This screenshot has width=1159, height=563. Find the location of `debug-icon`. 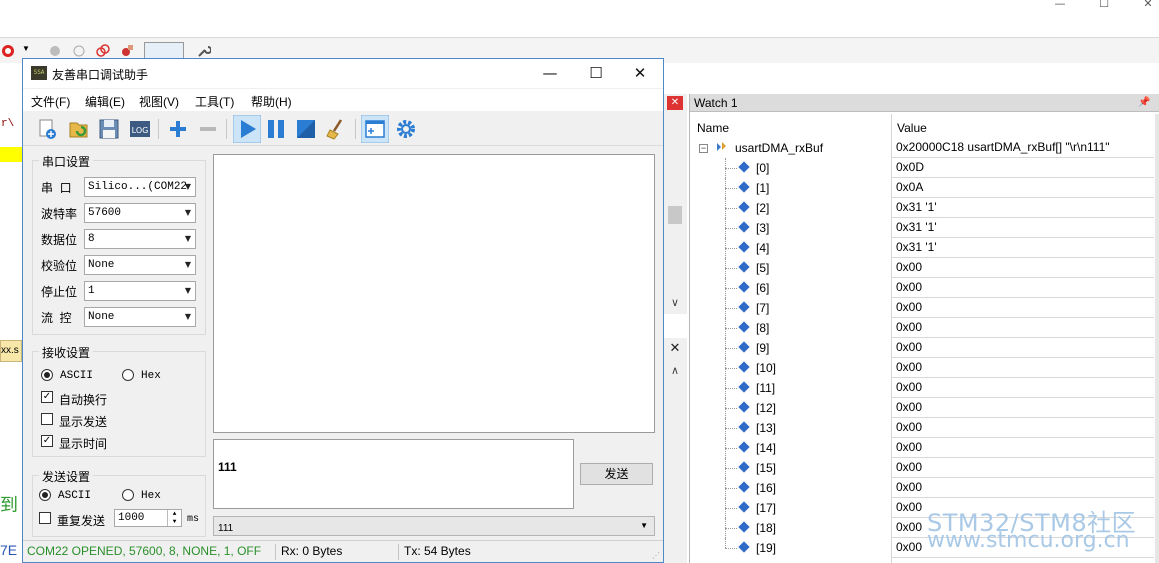

debug-icon is located at coordinates (8, 51).